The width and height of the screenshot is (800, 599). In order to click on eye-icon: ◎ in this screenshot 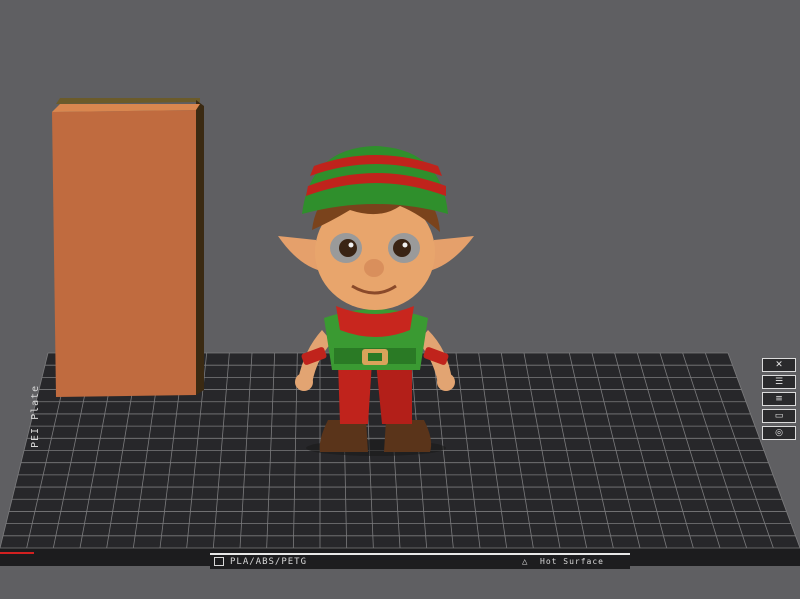, I will do `click(779, 433)`.